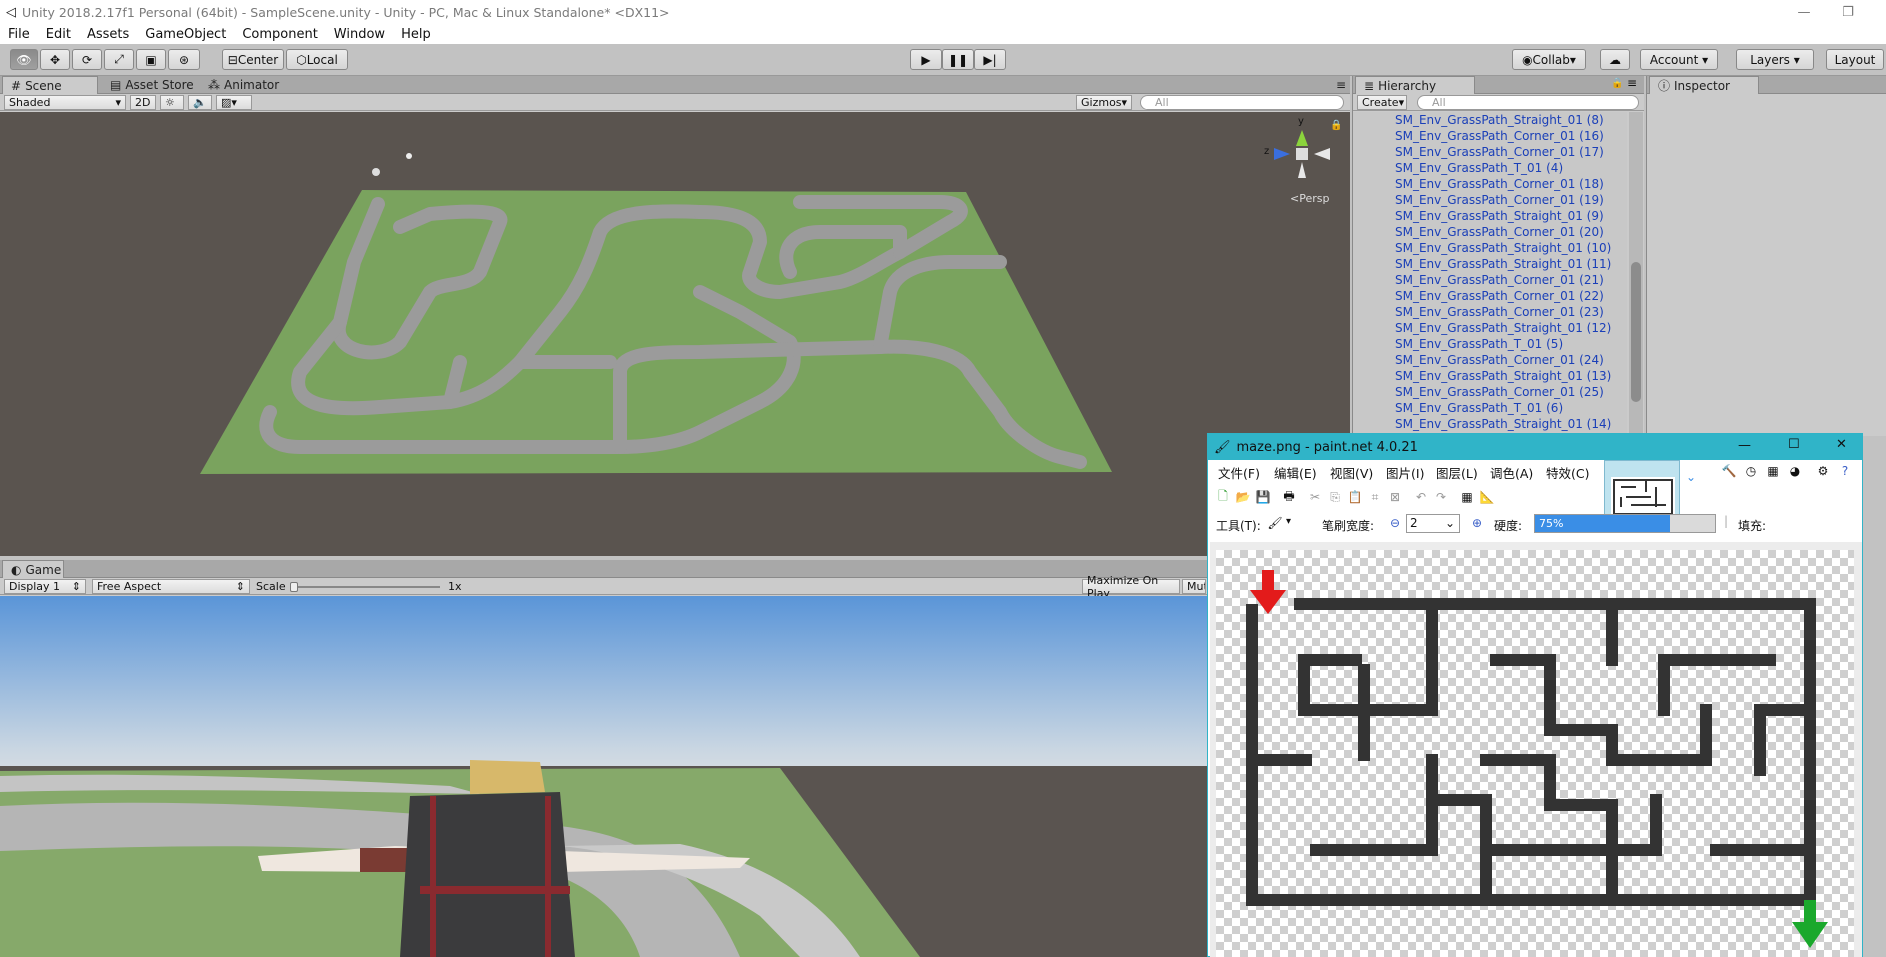 The width and height of the screenshot is (1886, 957). What do you see at coordinates (1511, 472) in the screenshot?
I see `pdn-menu-adjust: 调色(A)` at bounding box center [1511, 472].